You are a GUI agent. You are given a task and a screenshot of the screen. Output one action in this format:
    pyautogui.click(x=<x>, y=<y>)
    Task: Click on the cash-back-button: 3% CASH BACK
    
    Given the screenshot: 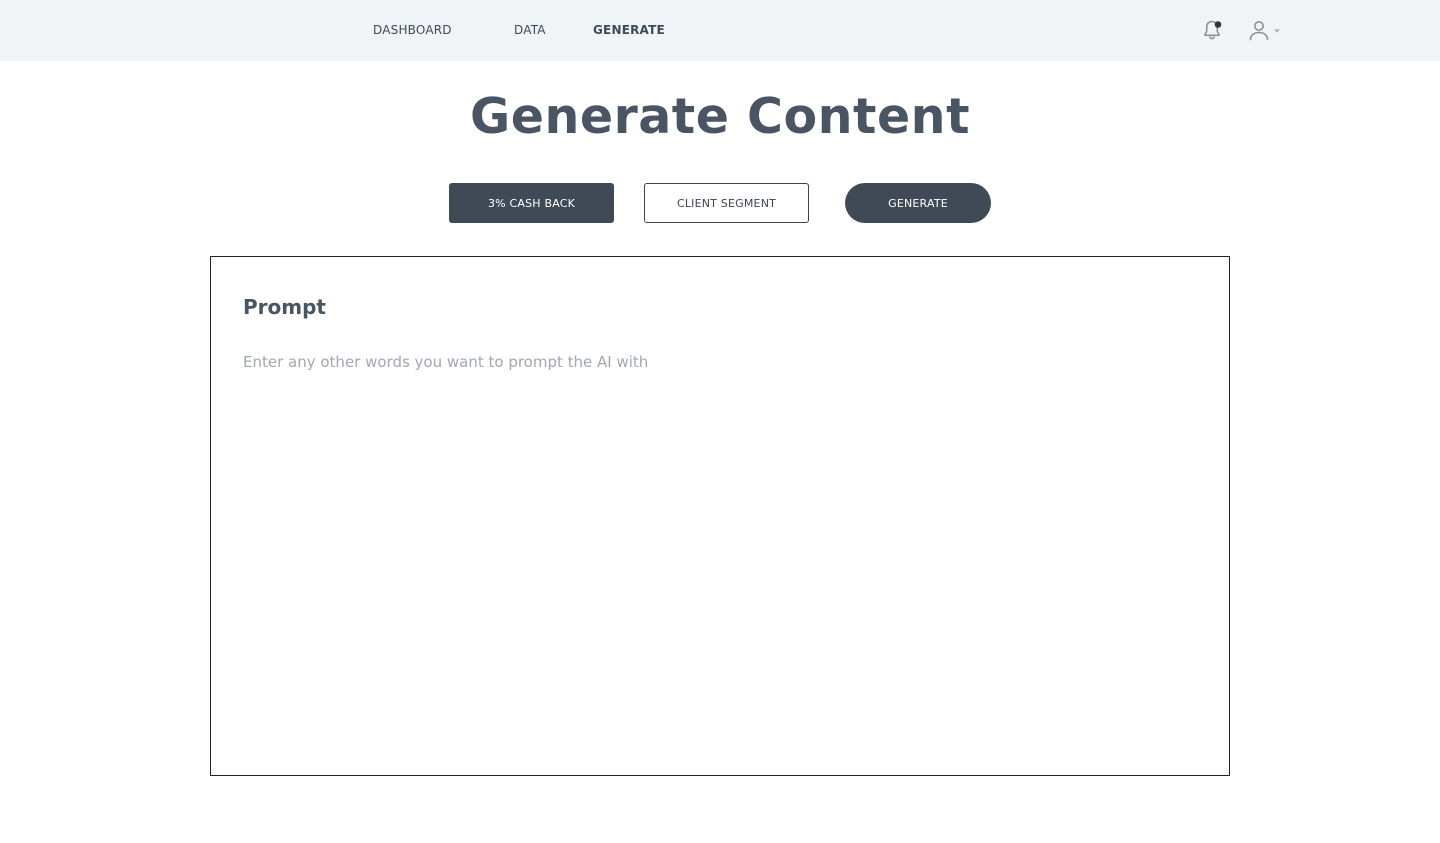 What is the action you would take?
    pyautogui.click(x=531, y=203)
    